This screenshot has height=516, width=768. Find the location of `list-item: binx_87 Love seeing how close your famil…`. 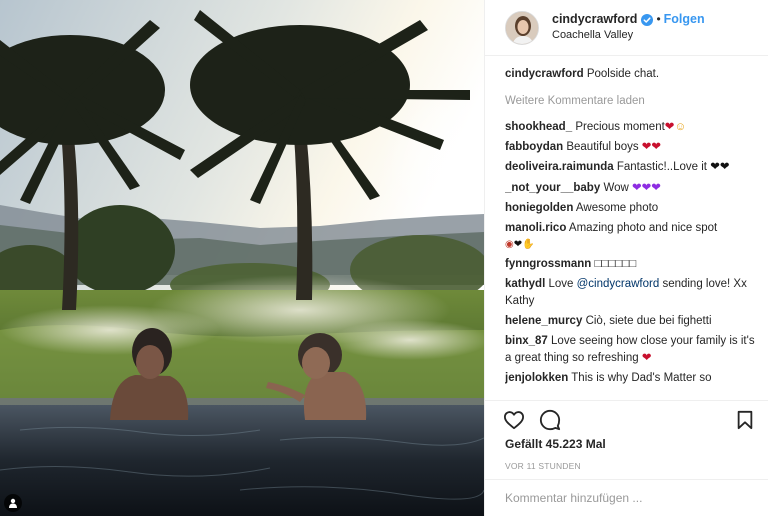

list-item: binx_87 Love seeing how close your famil… is located at coordinates (631, 349).